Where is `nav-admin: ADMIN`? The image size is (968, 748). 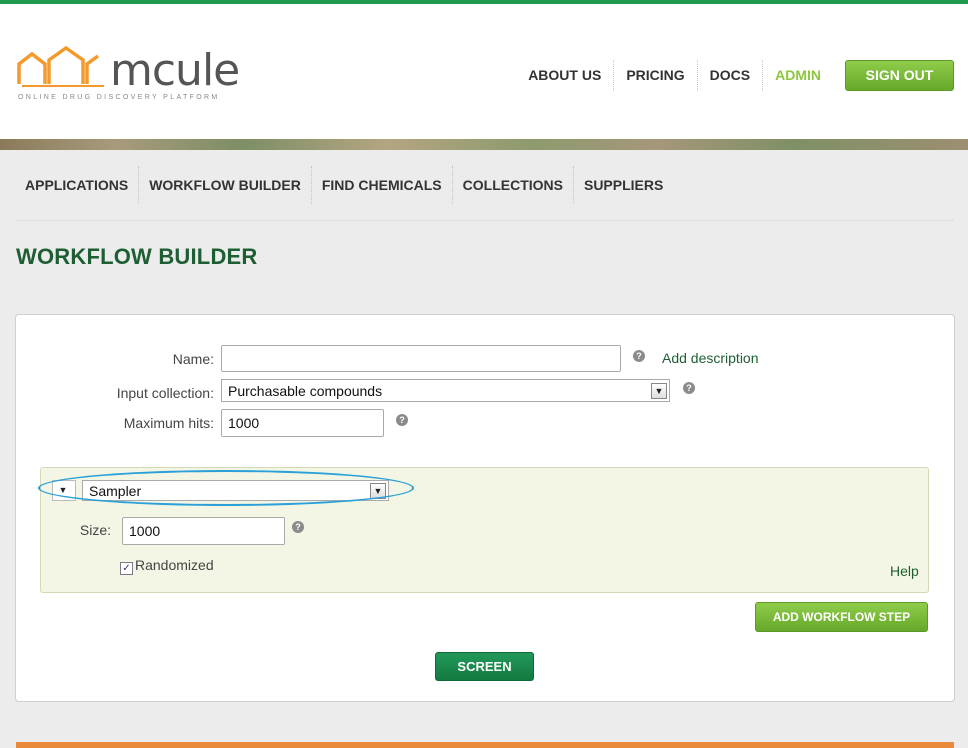
nav-admin: ADMIN is located at coordinates (798, 75).